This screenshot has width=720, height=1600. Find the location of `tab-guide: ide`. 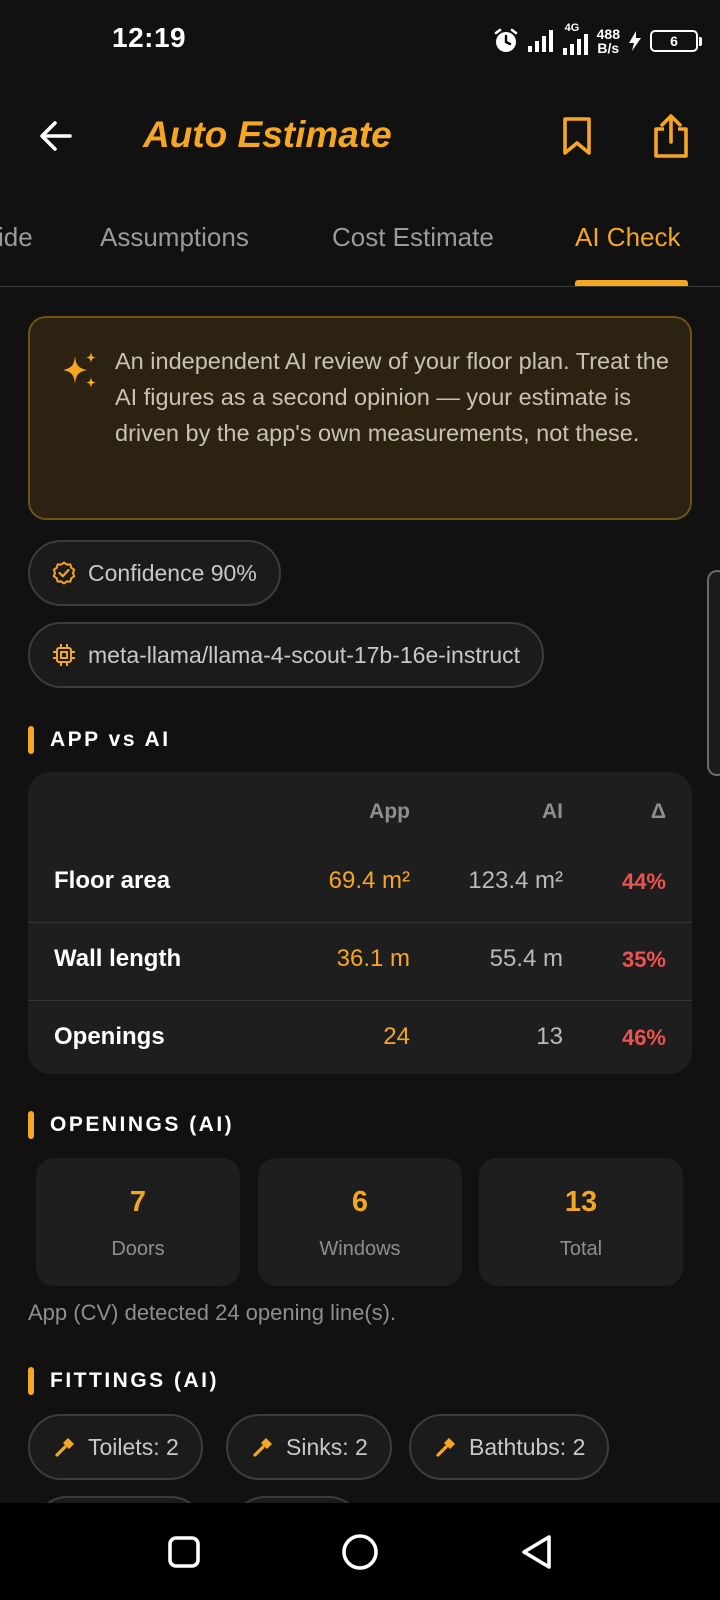

tab-guide: ide is located at coordinates (16, 237).